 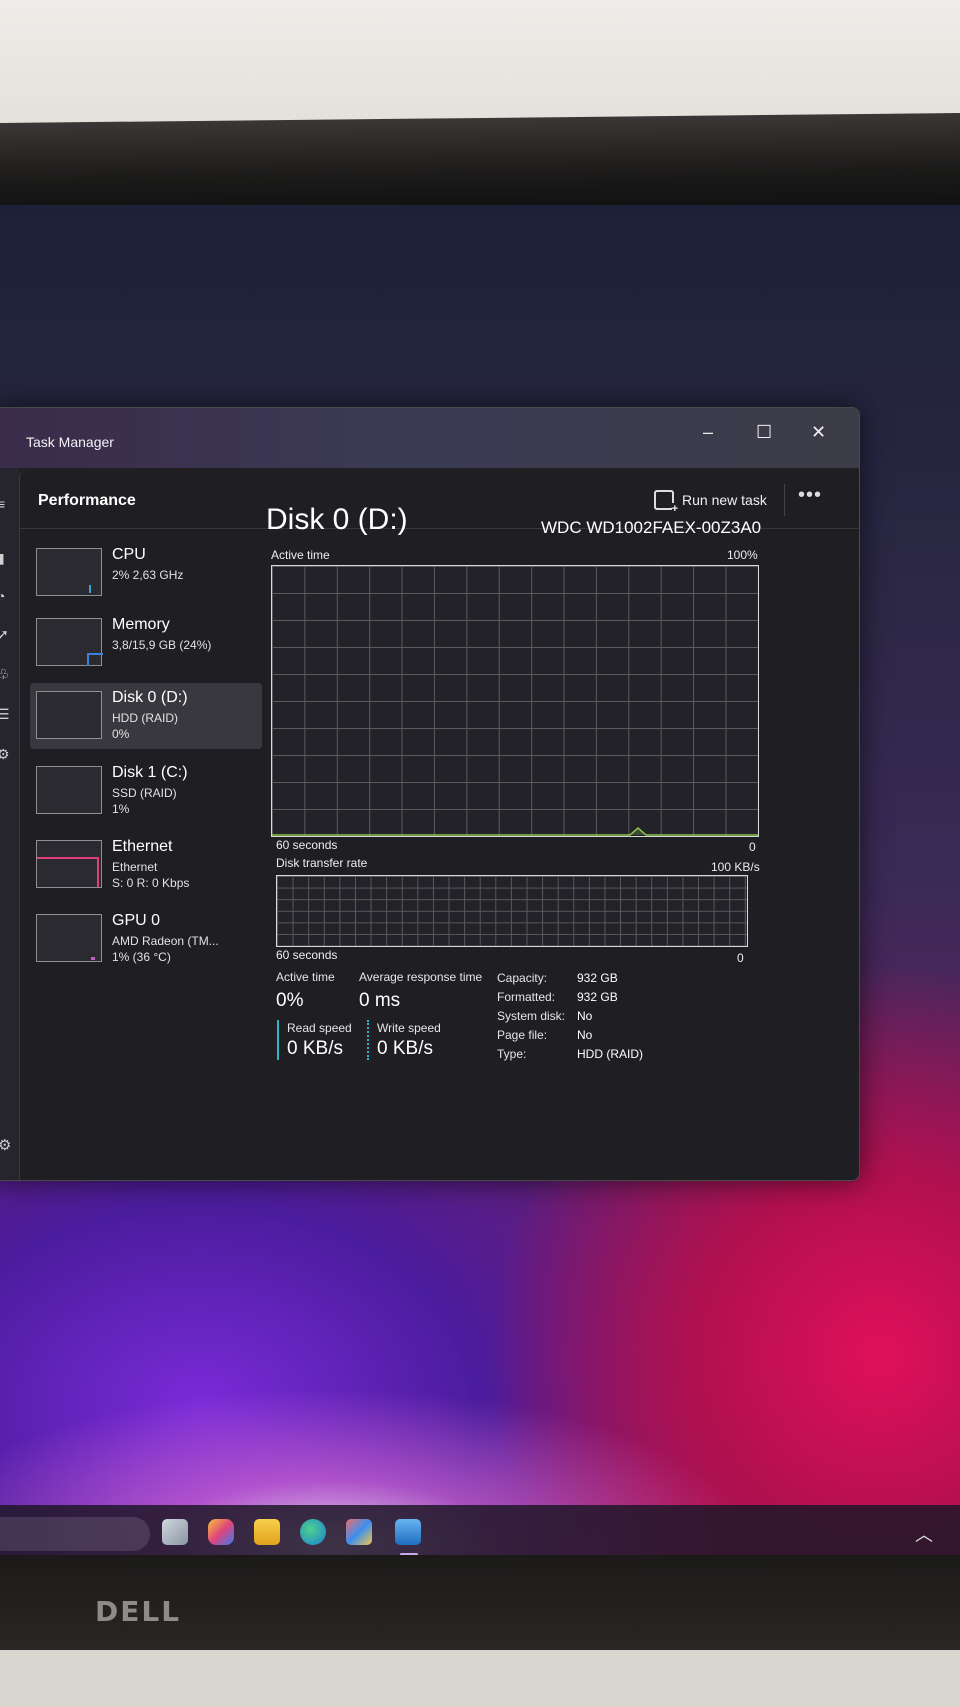 What do you see at coordinates (69, 938) in the screenshot?
I see `gpu-0-thumbnail` at bounding box center [69, 938].